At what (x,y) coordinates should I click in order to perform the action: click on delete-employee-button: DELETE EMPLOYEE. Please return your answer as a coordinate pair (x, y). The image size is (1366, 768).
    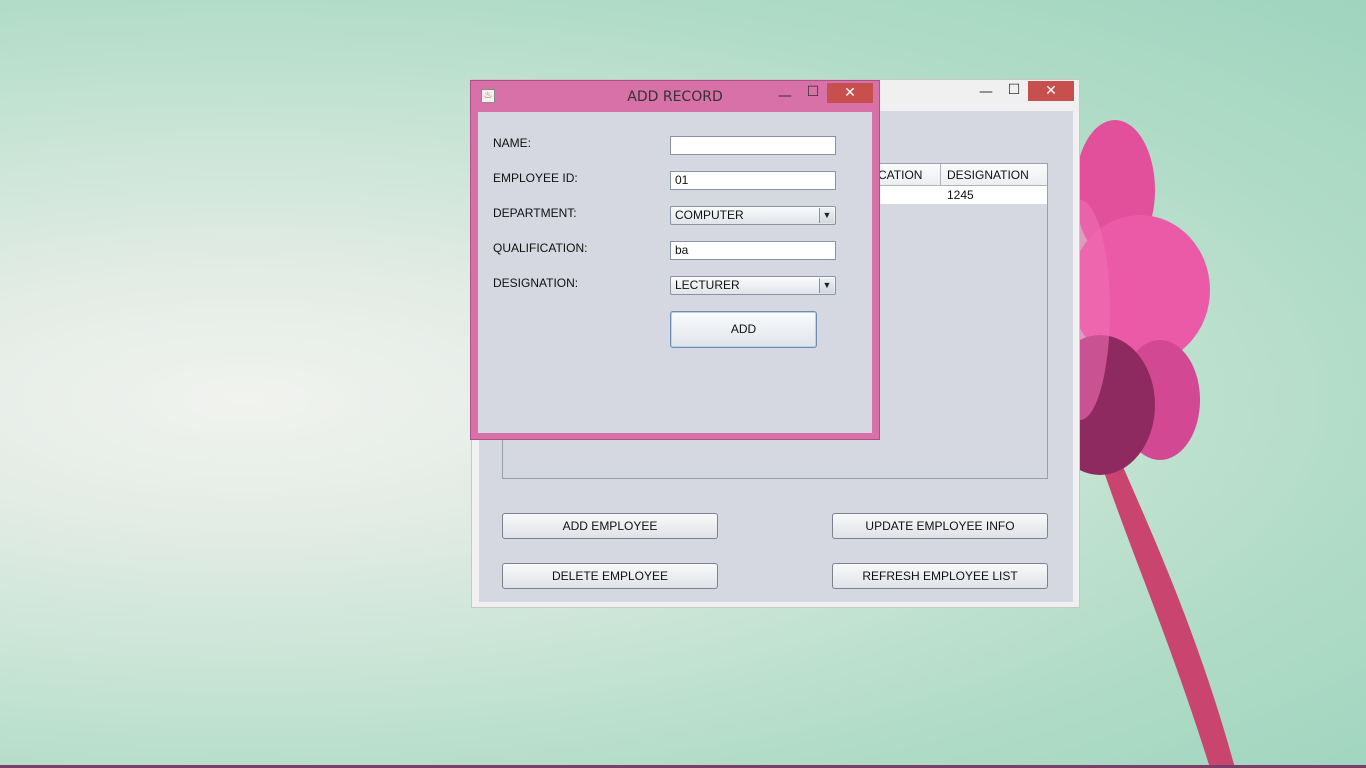
    Looking at the image, I should click on (610, 576).